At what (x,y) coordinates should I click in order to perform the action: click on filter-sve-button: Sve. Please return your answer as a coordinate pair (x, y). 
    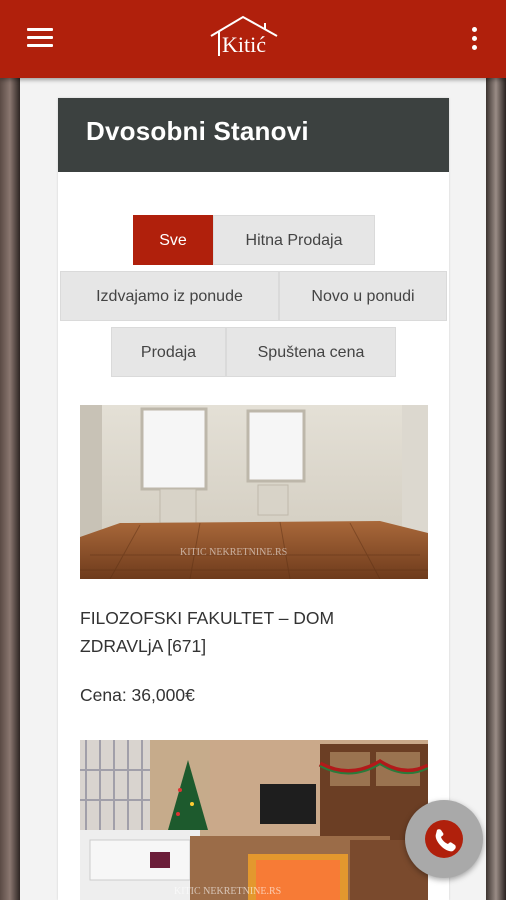
    Looking at the image, I should click on (173, 240).